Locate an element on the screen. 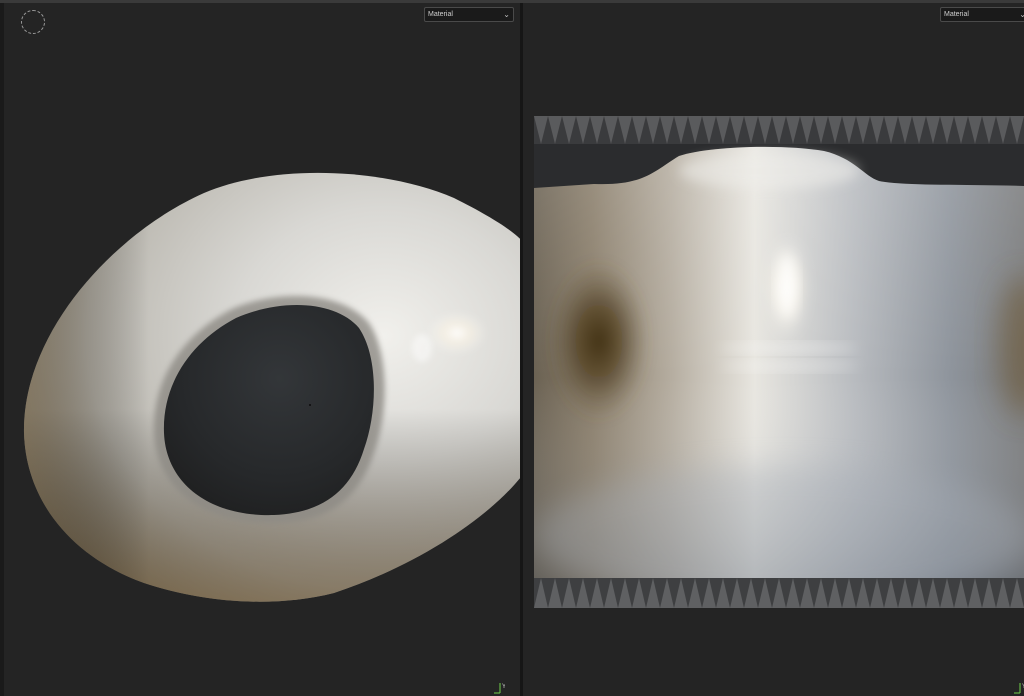 The height and width of the screenshot is (696, 1024). specular-core is located at coordinates (787, 286).